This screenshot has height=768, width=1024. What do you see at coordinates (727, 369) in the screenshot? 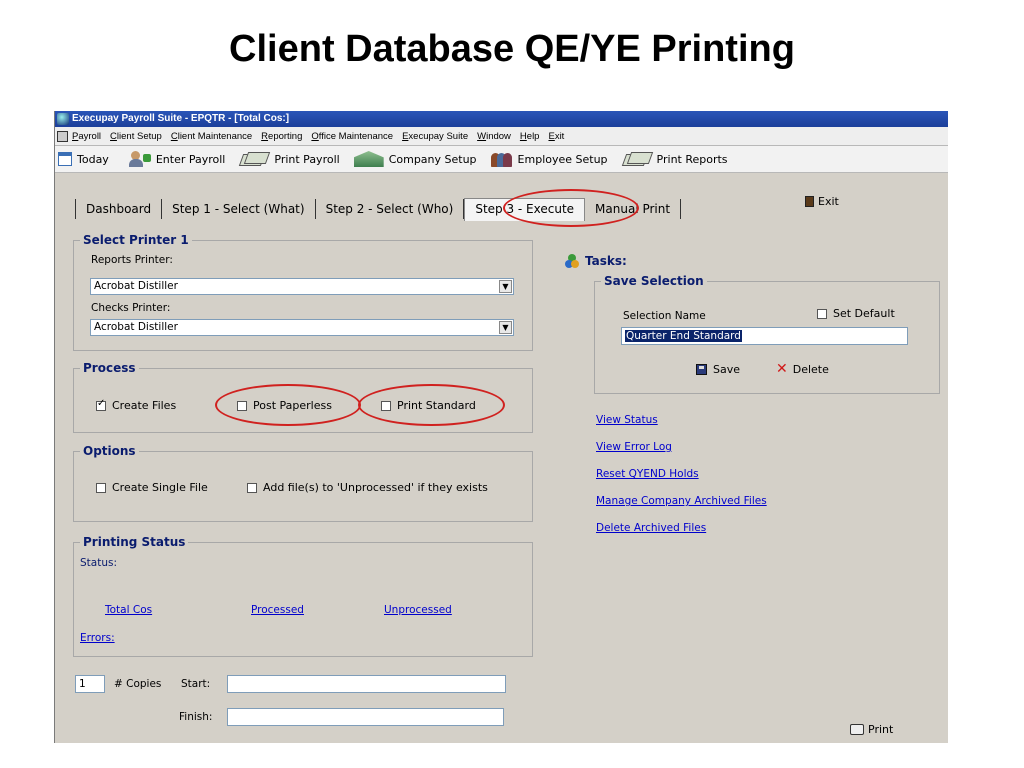
I see `save-label: Save` at bounding box center [727, 369].